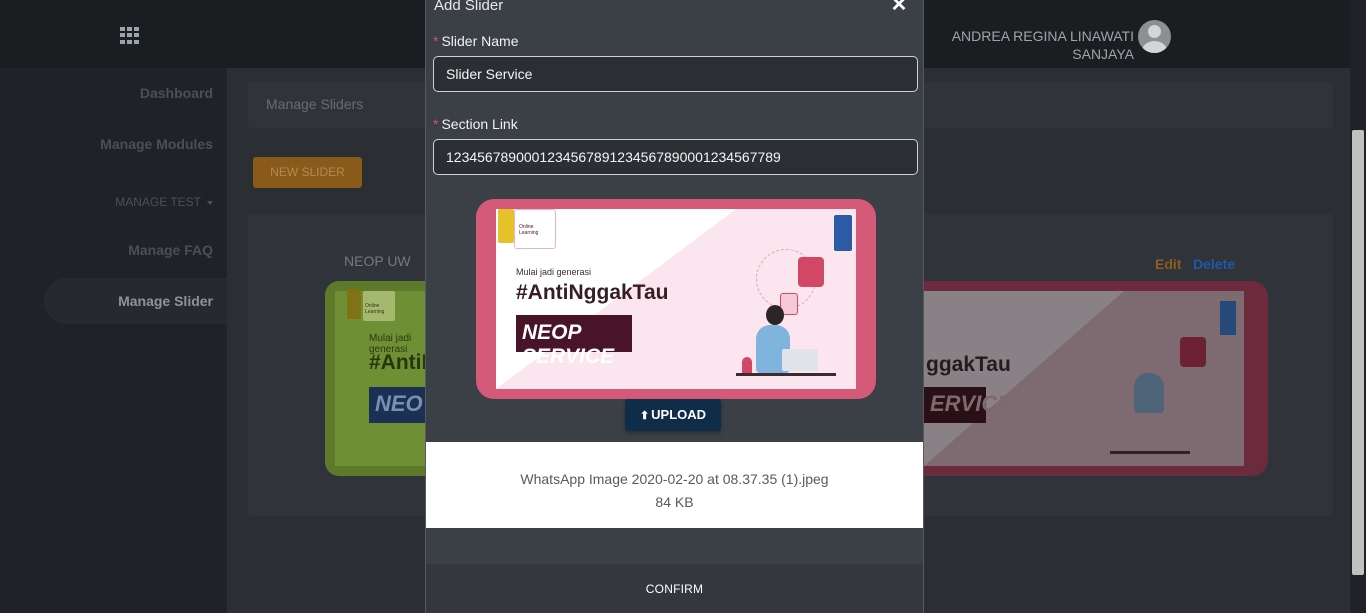 The width and height of the screenshot is (1366, 613). Describe the element at coordinates (675, 74) in the screenshot. I see `slider-name-input` at that location.